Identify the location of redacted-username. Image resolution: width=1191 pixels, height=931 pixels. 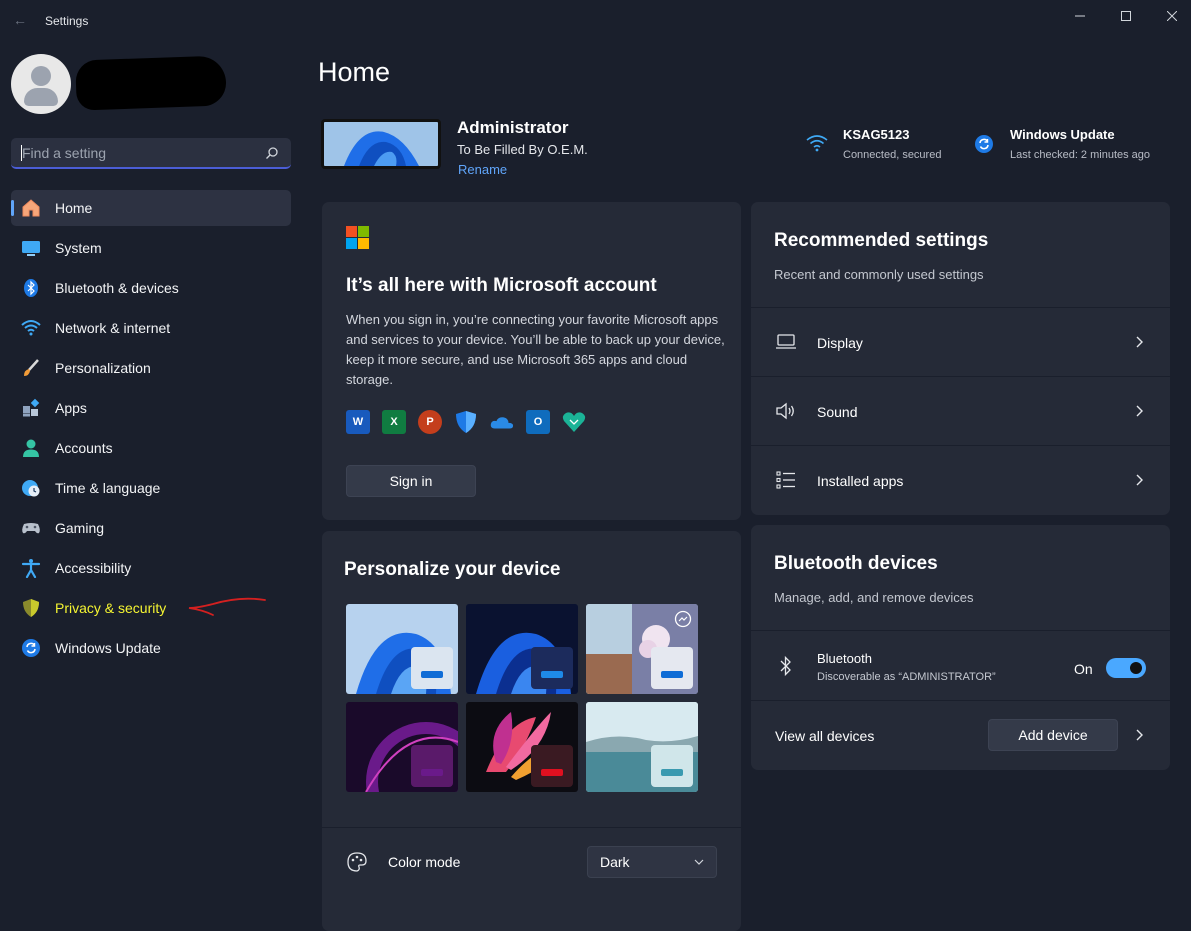
(151, 83).